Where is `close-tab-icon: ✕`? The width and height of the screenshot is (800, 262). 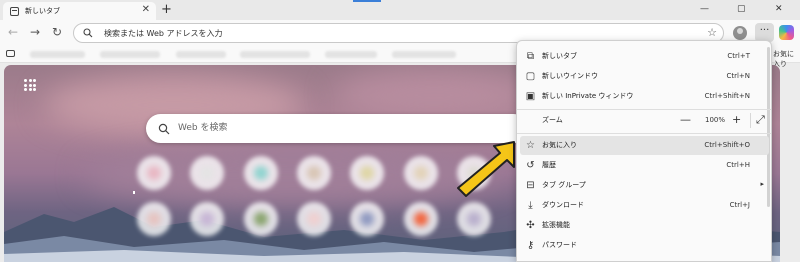
close-tab-icon: ✕ is located at coordinates (146, 10).